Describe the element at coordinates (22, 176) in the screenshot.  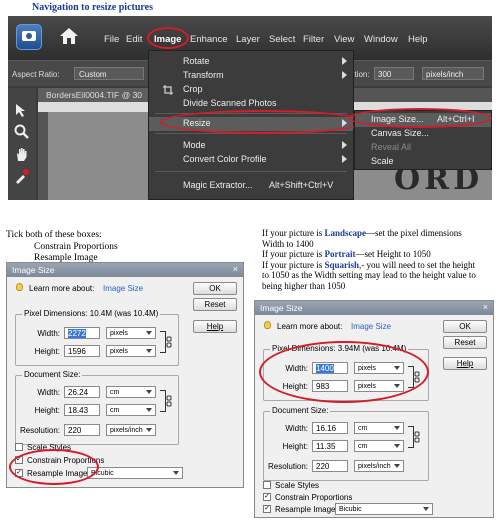
I see `eyedropper-tool-icon` at that location.